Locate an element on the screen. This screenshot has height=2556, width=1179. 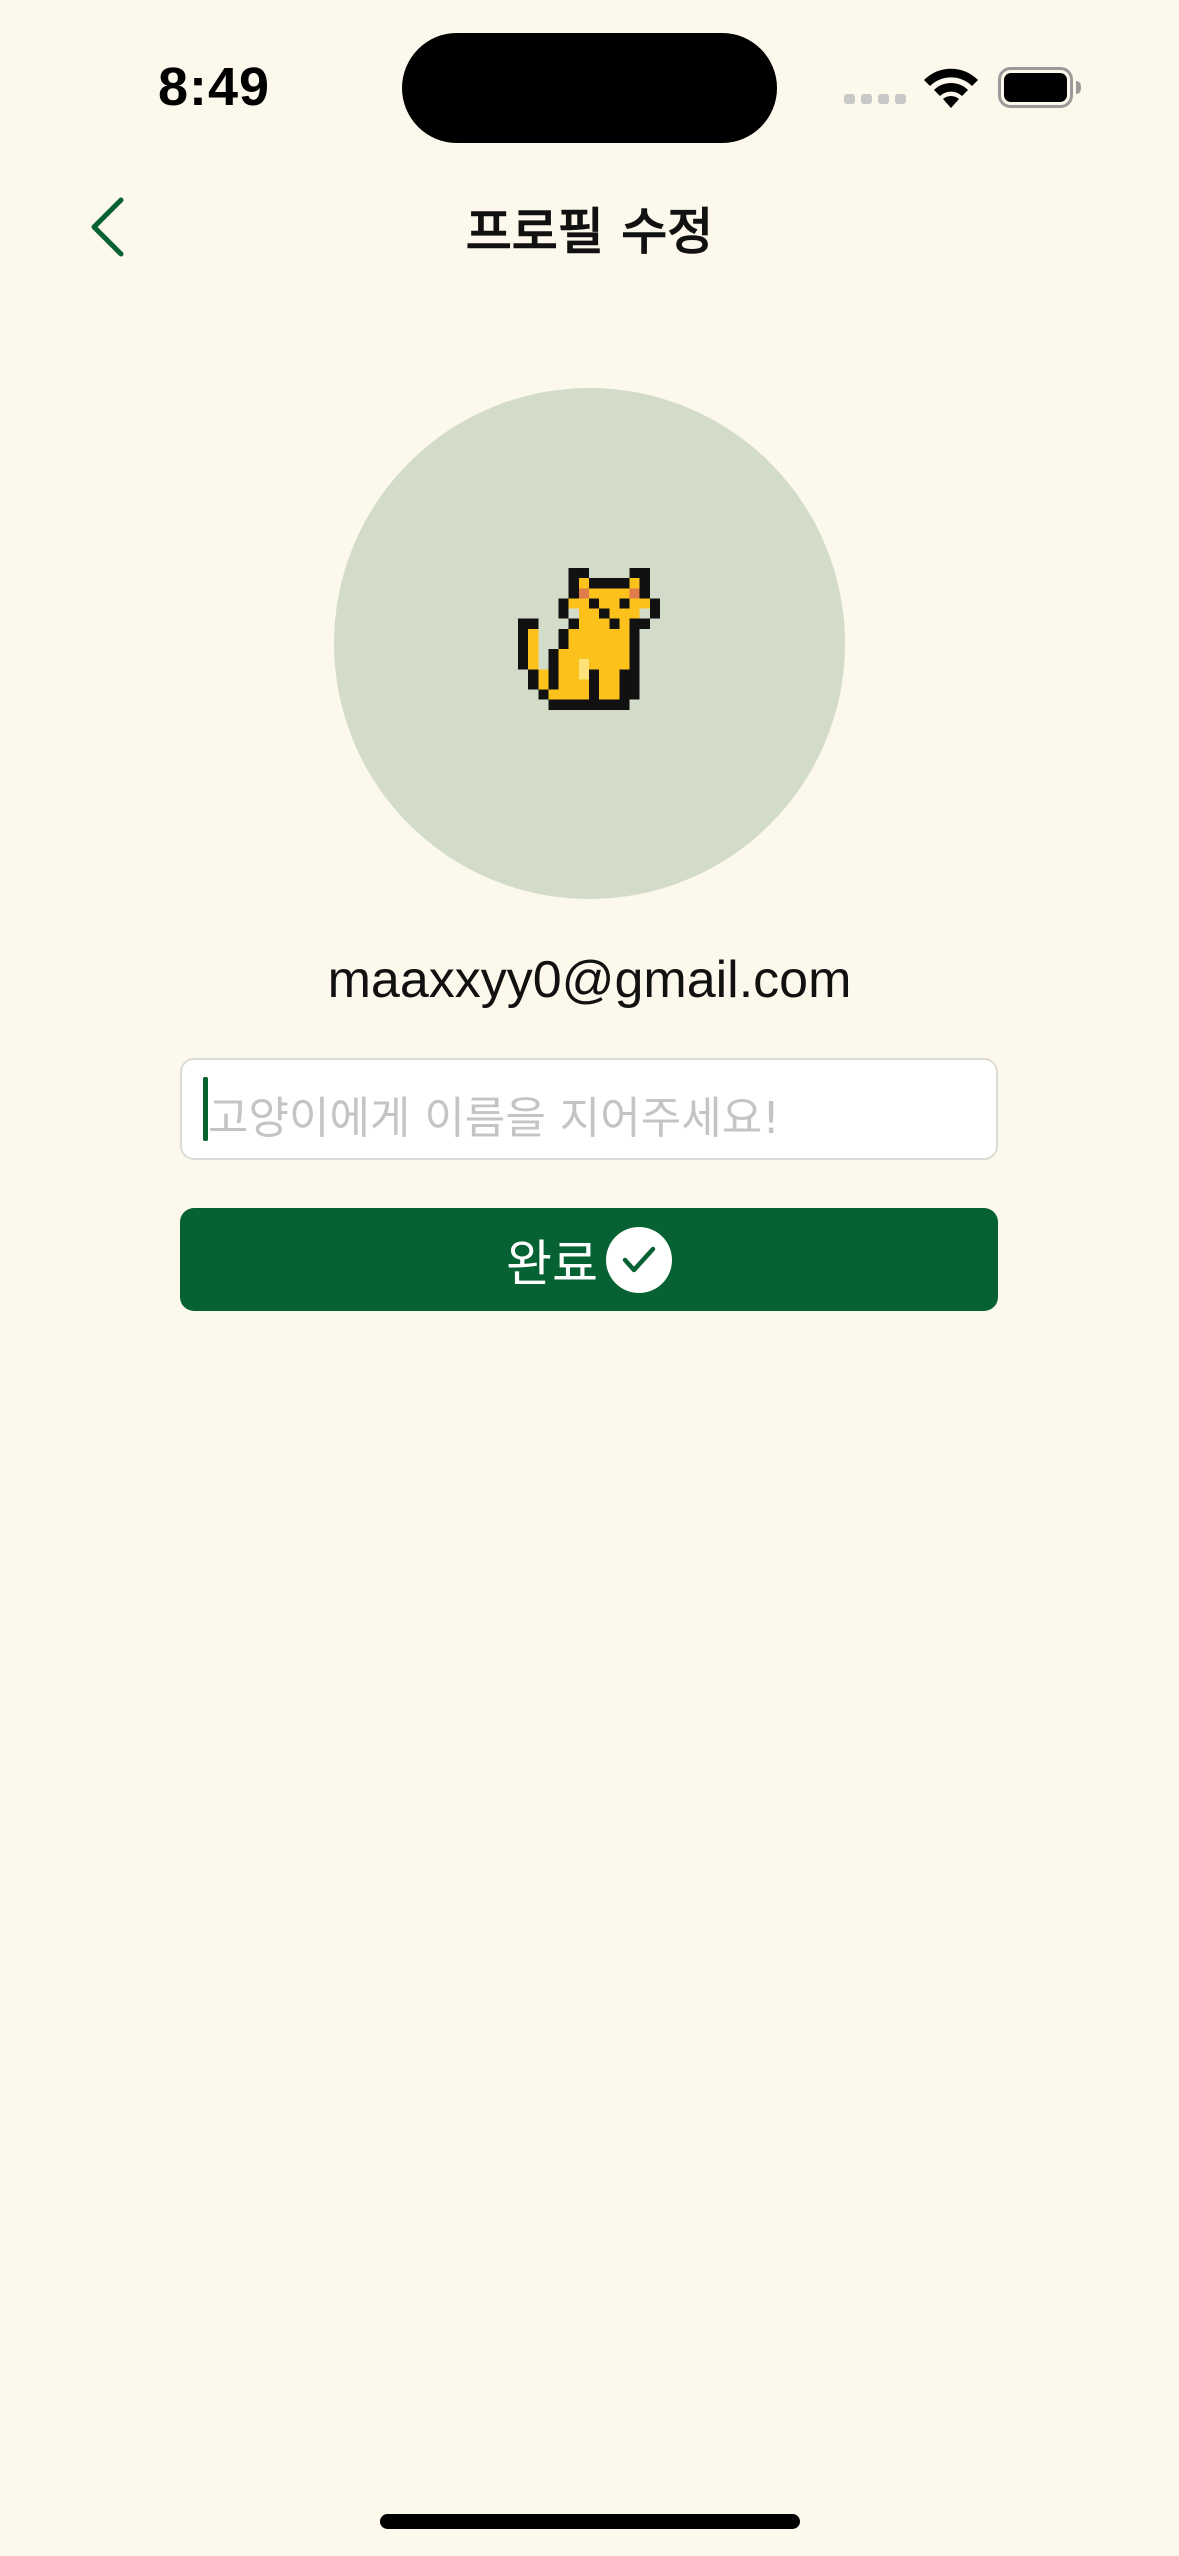
dynamic-island is located at coordinates (589, 88).